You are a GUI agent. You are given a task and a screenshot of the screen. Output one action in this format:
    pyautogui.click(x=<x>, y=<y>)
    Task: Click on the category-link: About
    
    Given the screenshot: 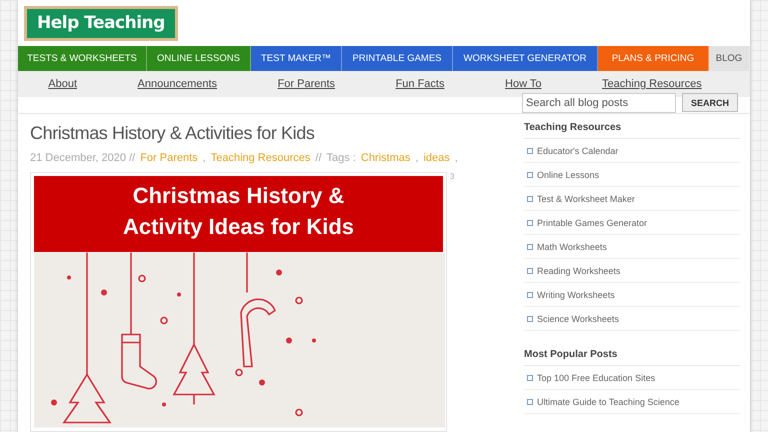 What is the action you would take?
    pyautogui.click(x=63, y=84)
    